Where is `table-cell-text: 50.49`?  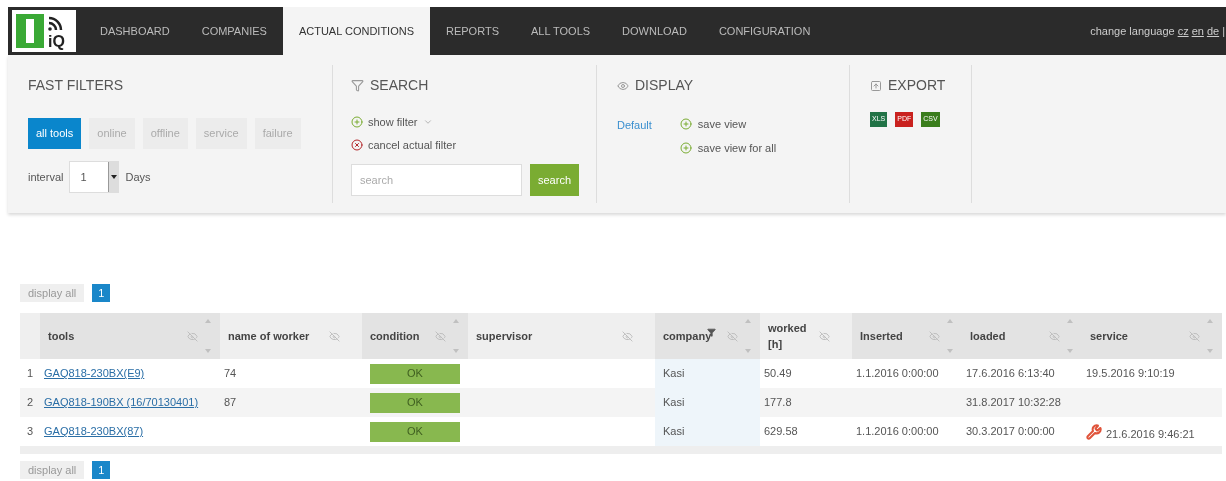
table-cell-text: 50.49 is located at coordinates (778, 374).